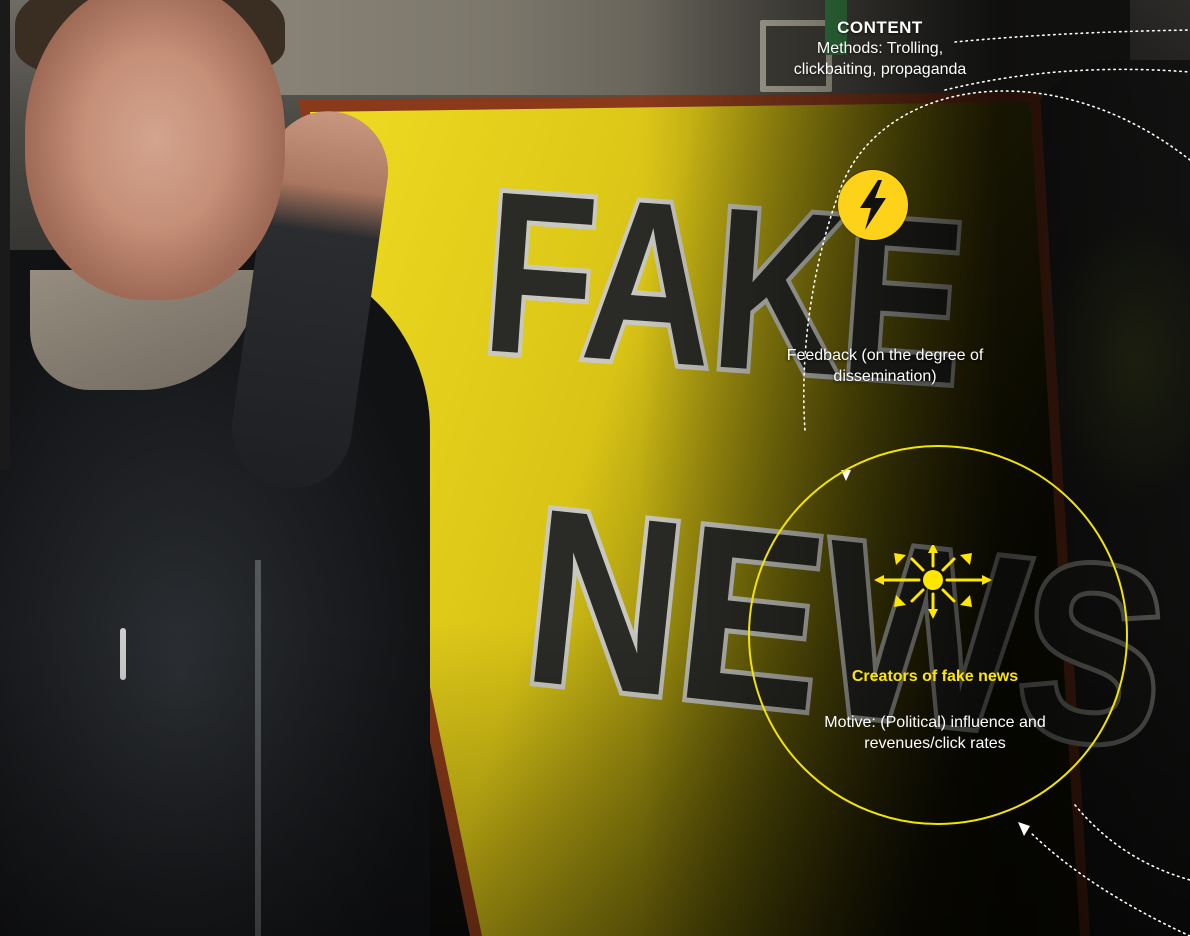 This screenshot has width=1190, height=936. What do you see at coordinates (1132, 842) in the screenshot?
I see `connector-circle-bottom` at bounding box center [1132, 842].